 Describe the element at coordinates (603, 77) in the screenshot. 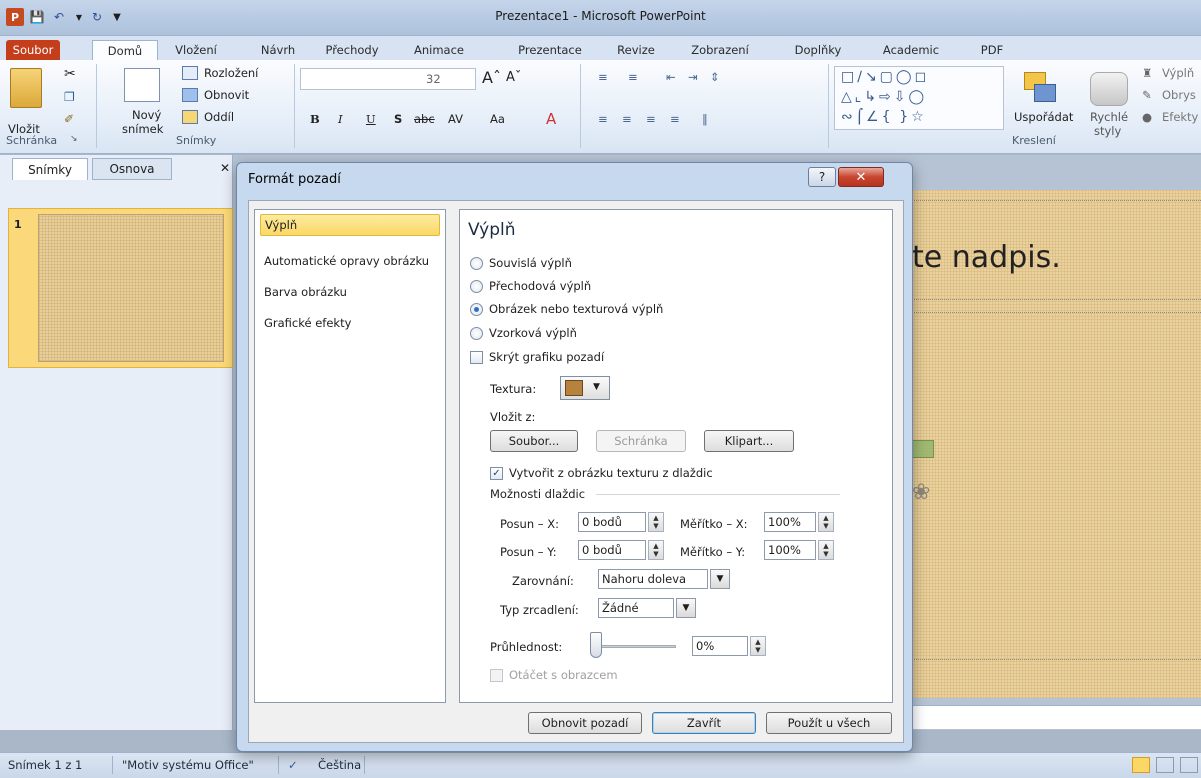

I see `bullets-icon: ≡` at that location.